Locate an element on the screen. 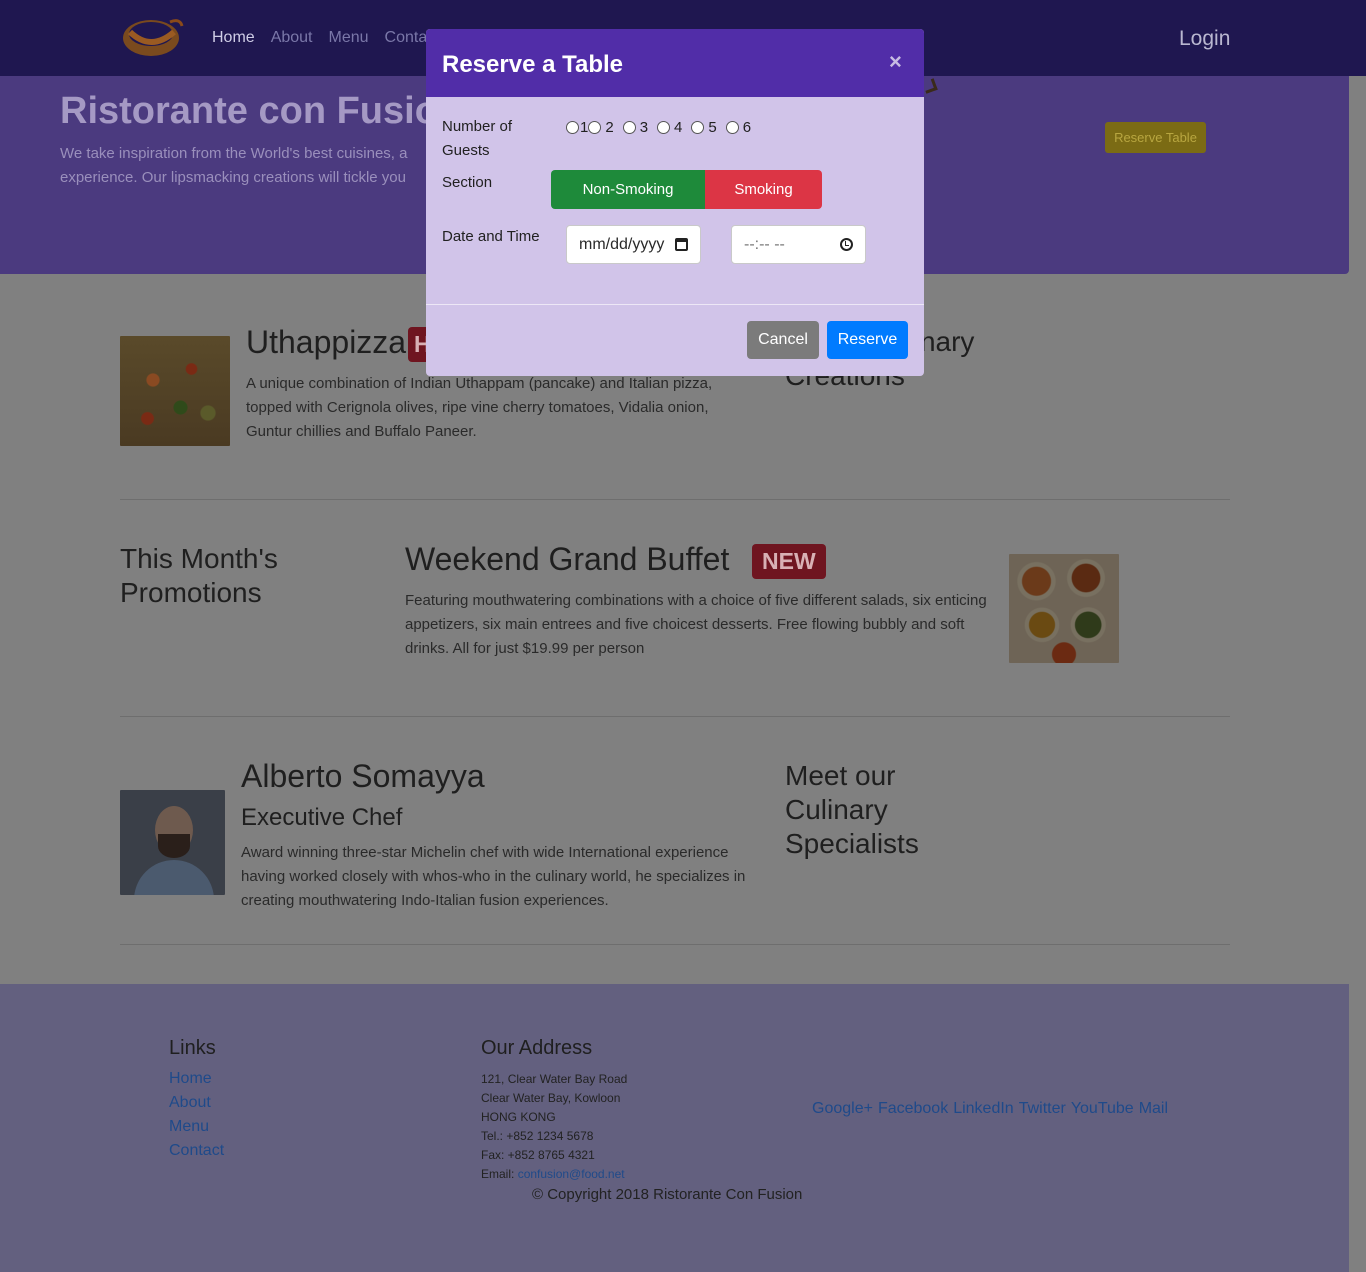 The image size is (1366, 1272). cancel-button: Cancel is located at coordinates (783, 340).